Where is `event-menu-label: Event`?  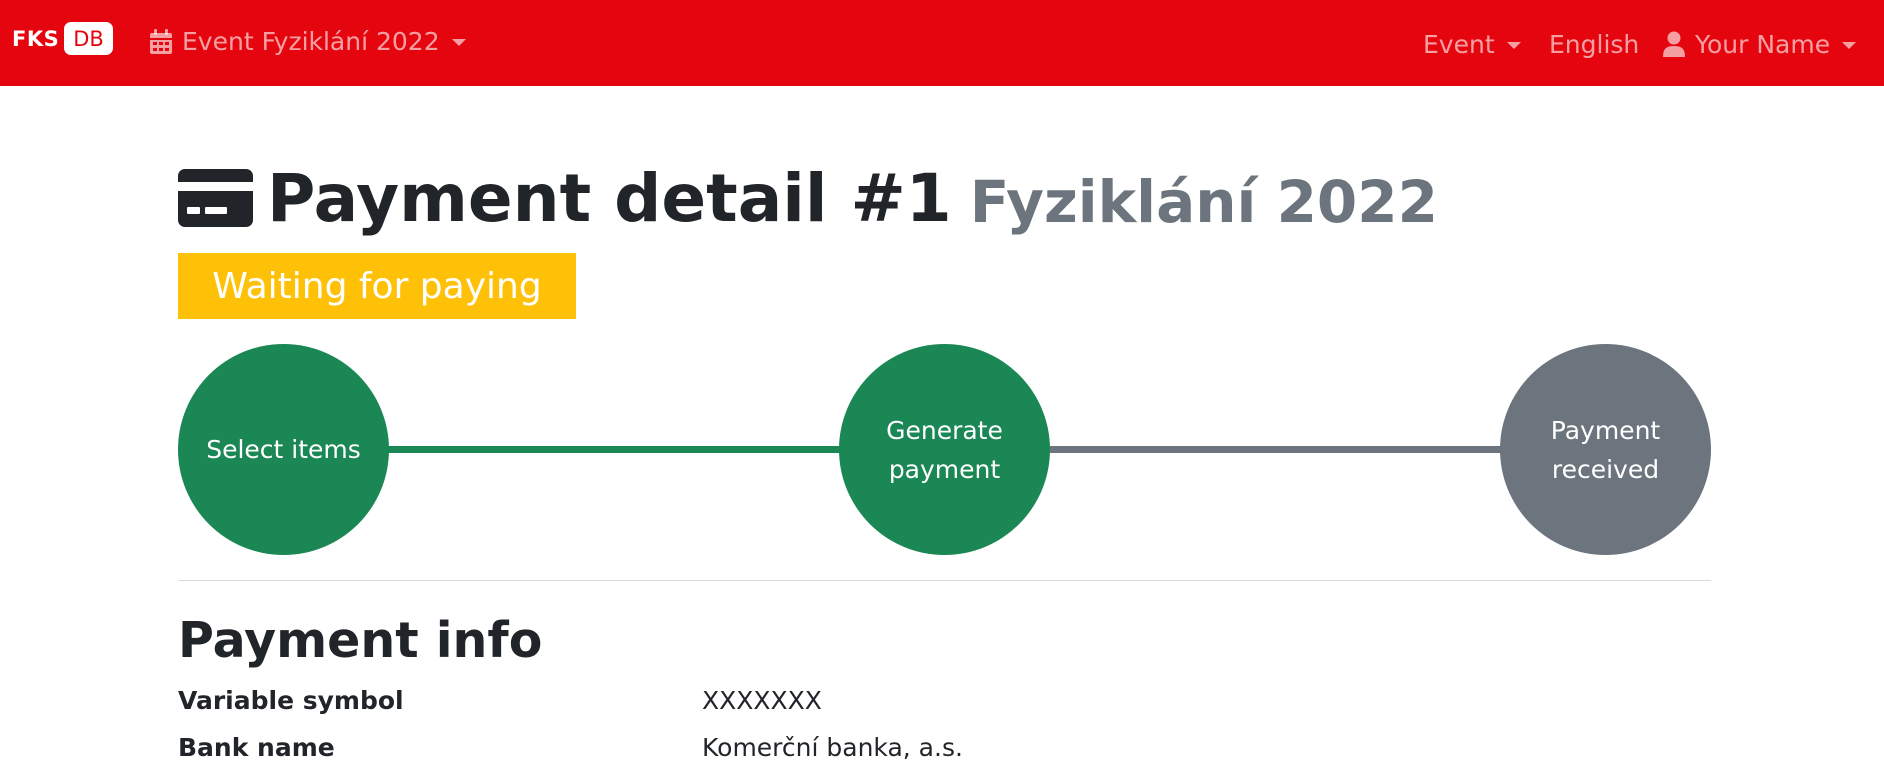
event-menu-label: Event is located at coordinates (1459, 44).